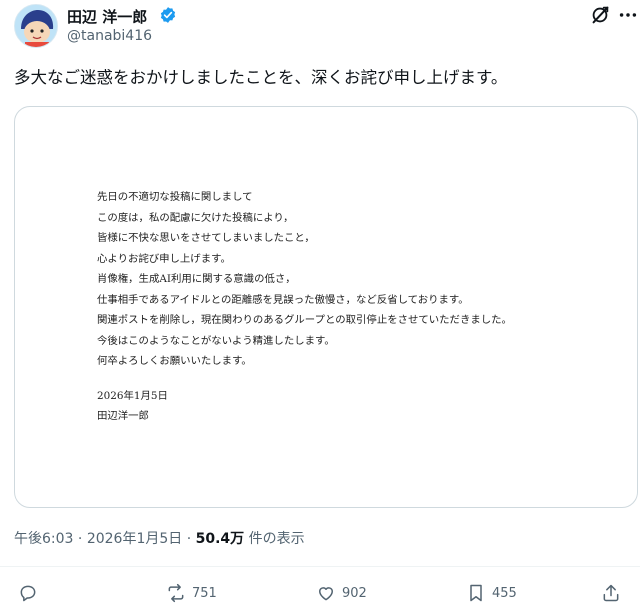 The image size is (640, 610). I want to click on retweet-button: 751, so click(191, 593).